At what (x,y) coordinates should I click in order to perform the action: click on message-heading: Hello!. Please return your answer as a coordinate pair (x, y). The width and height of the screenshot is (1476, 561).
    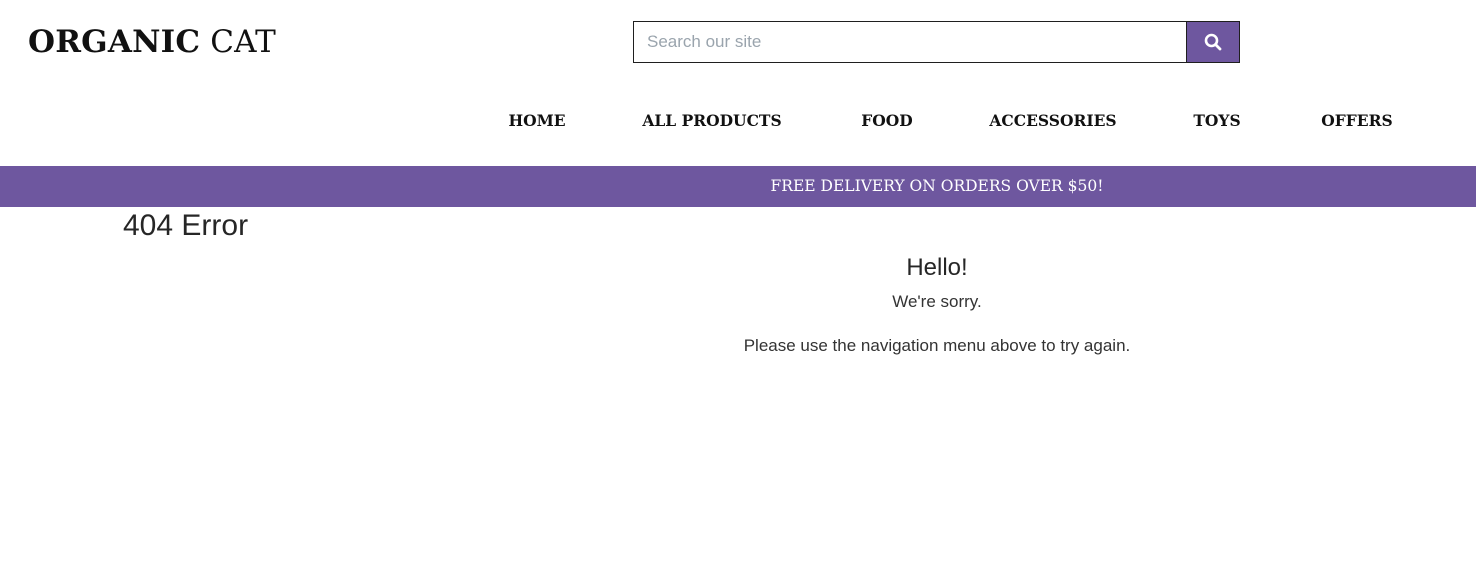
    Looking at the image, I should click on (937, 267).